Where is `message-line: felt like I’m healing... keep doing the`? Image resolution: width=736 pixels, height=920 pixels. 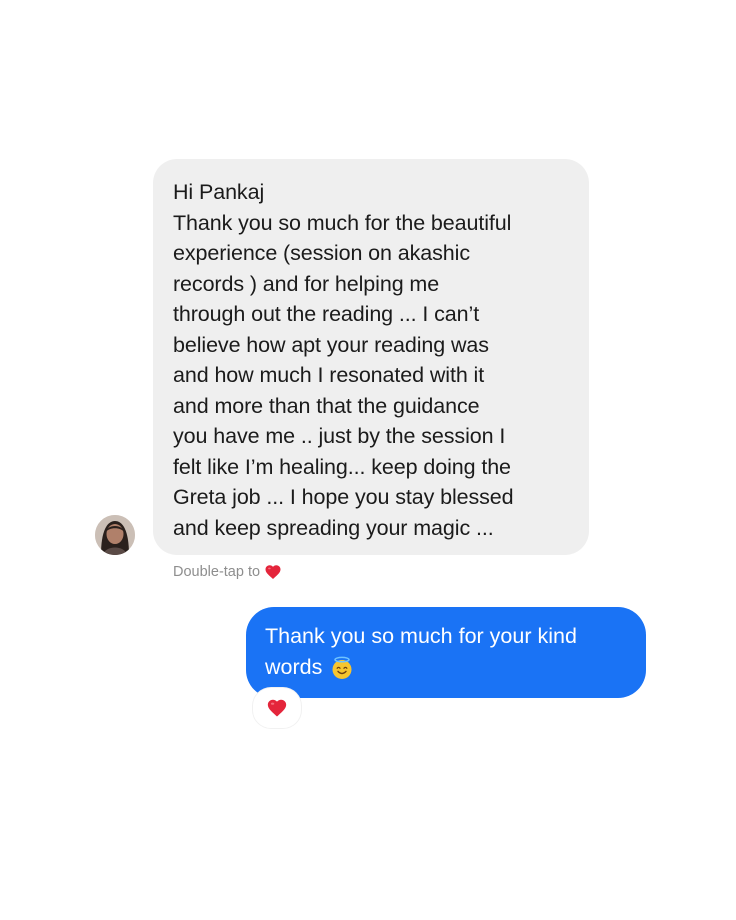 message-line: felt like I’m healing... keep doing the is located at coordinates (342, 466).